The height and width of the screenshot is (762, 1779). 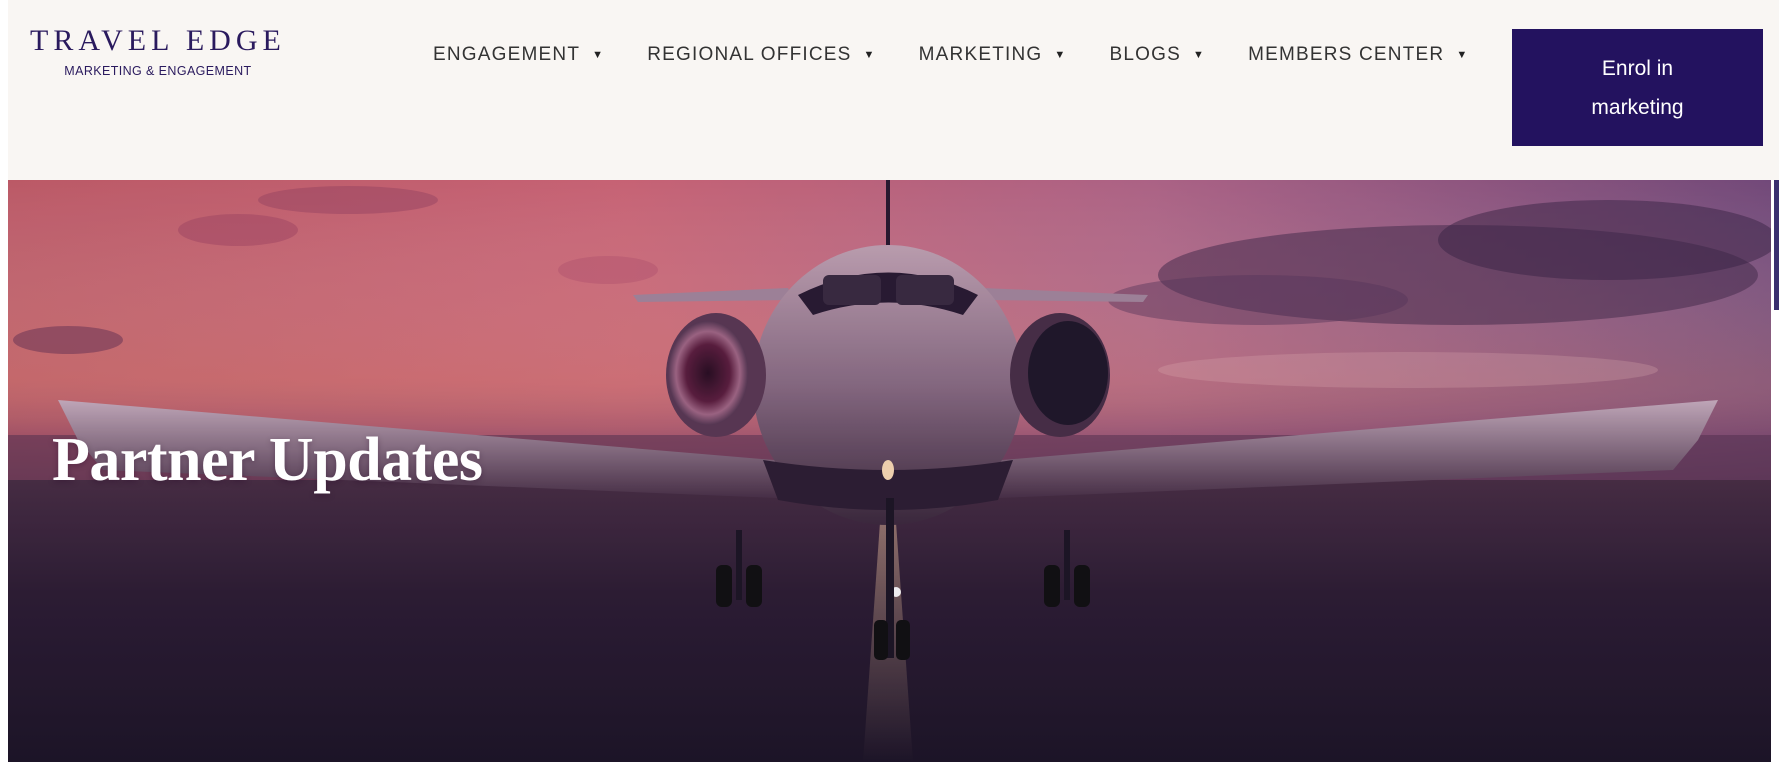 What do you see at coordinates (267, 460) in the screenshot?
I see `hero-title: Partner Updates` at bounding box center [267, 460].